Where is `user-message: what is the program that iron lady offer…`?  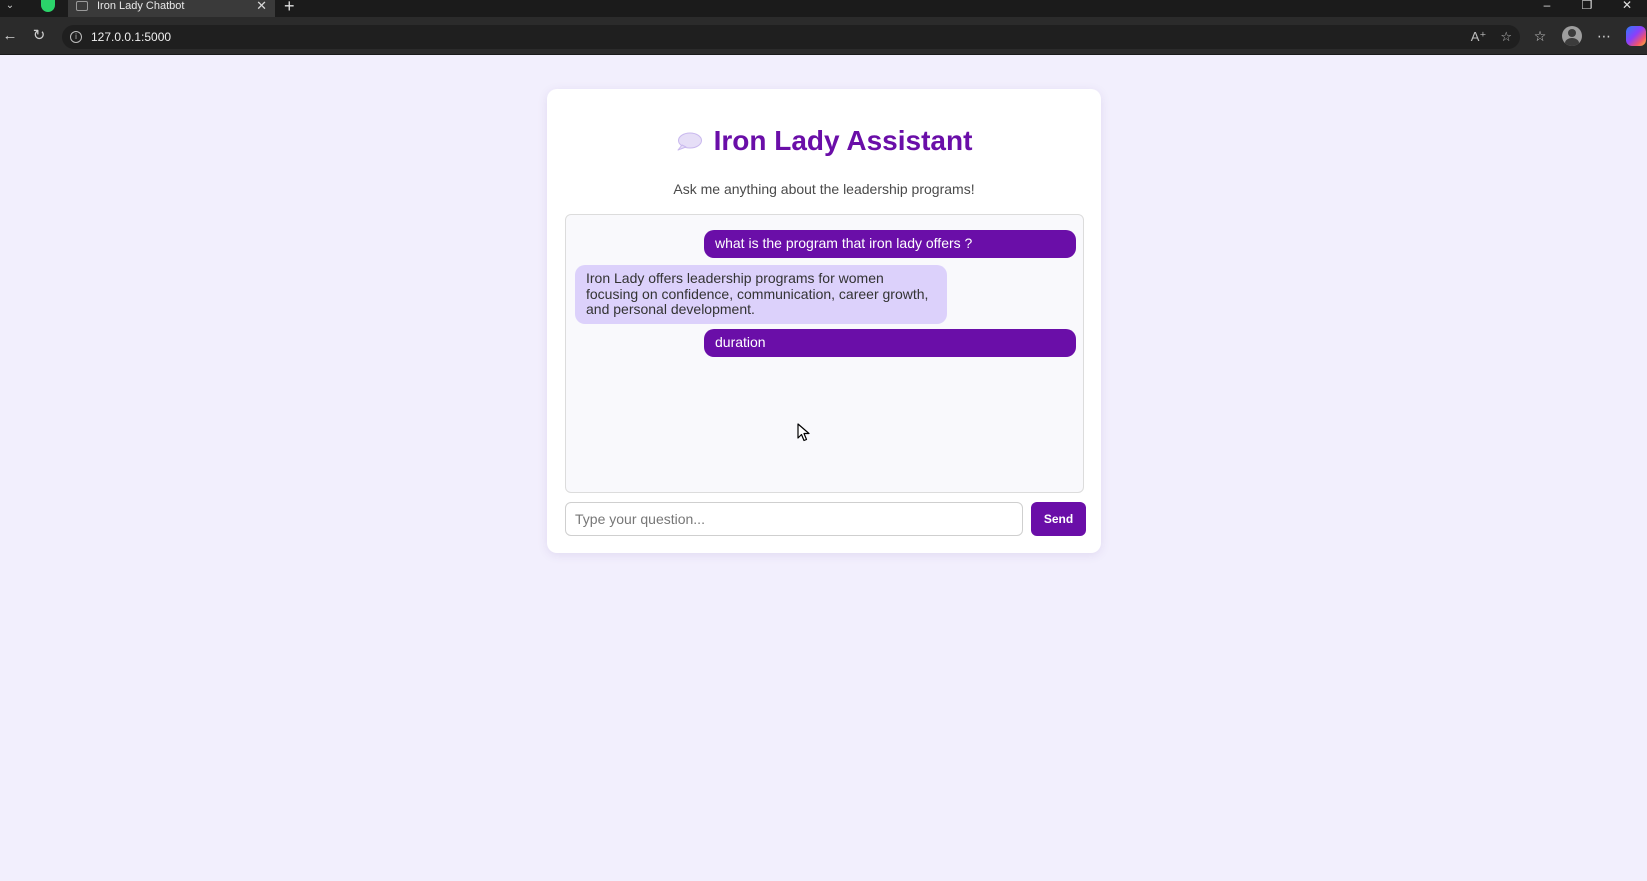 user-message: what is the program that iron lady offer… is located at coordinates (890, 244).